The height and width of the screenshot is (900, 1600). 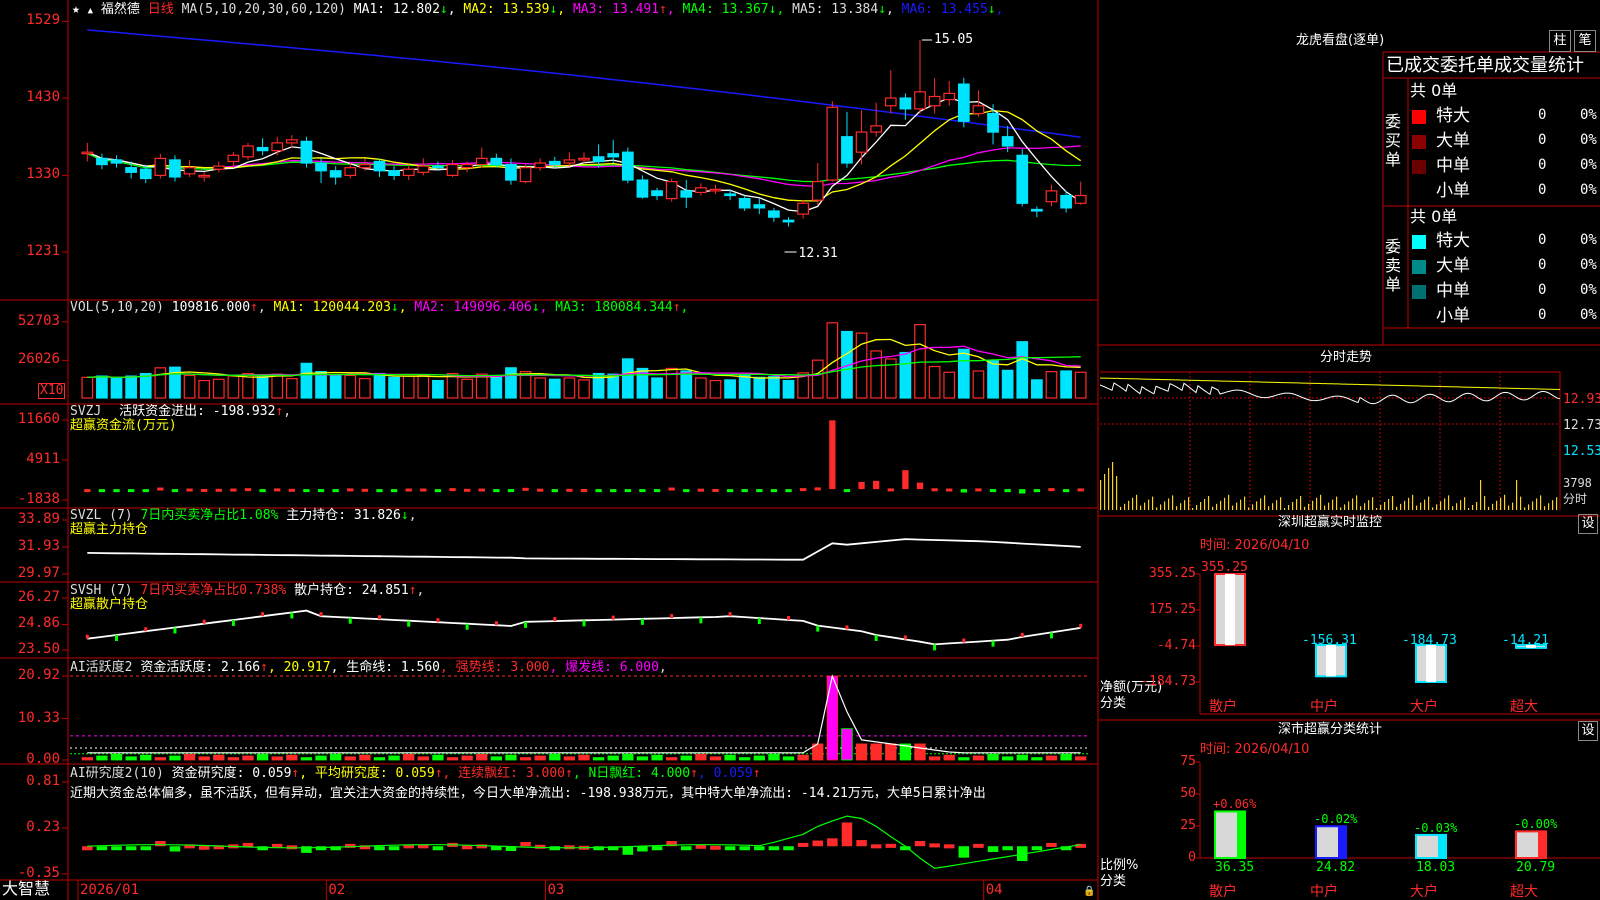 I want to click on classify-settings-button: 设, so click(x=1588, y=731).